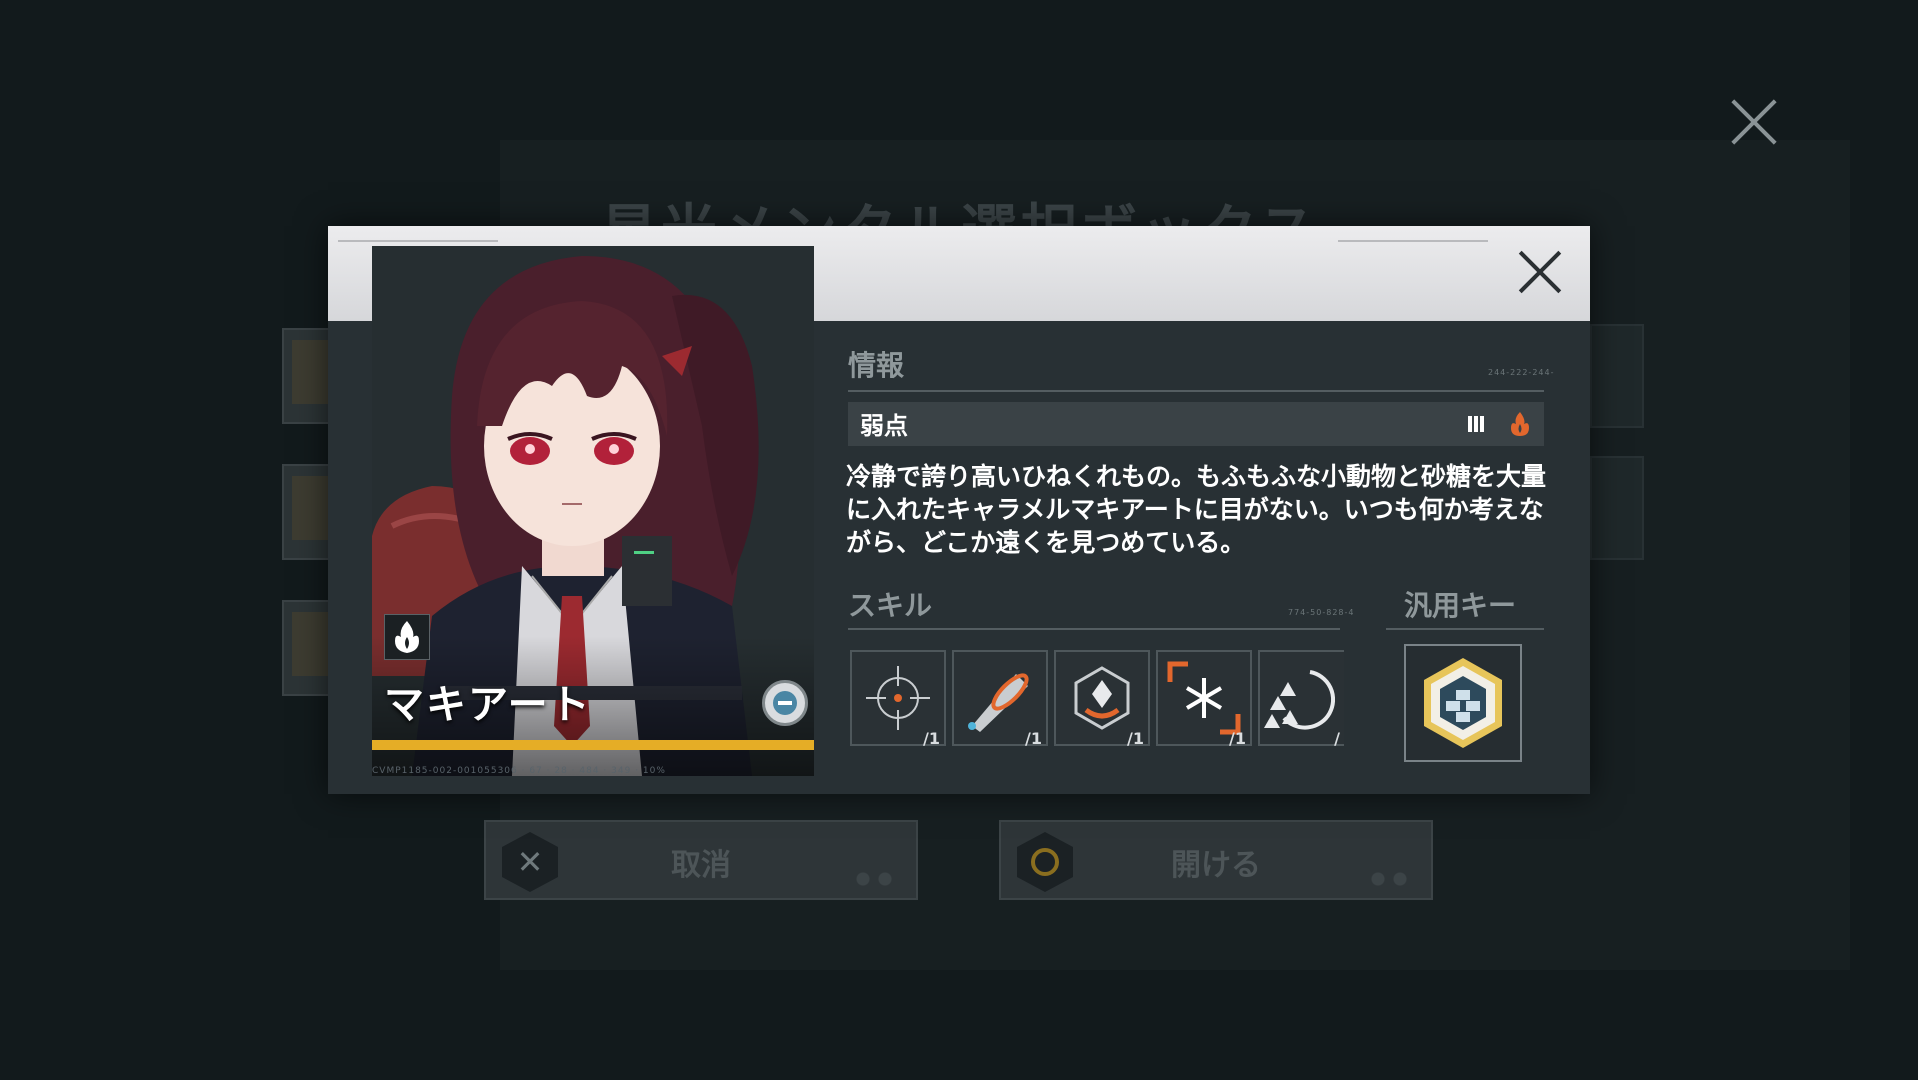 The height and width of the screenshot is (1080, 1918). Describe the element at coordinates (884, 426) in the screenshot. I see `weakness-label: 弱点` at that location.